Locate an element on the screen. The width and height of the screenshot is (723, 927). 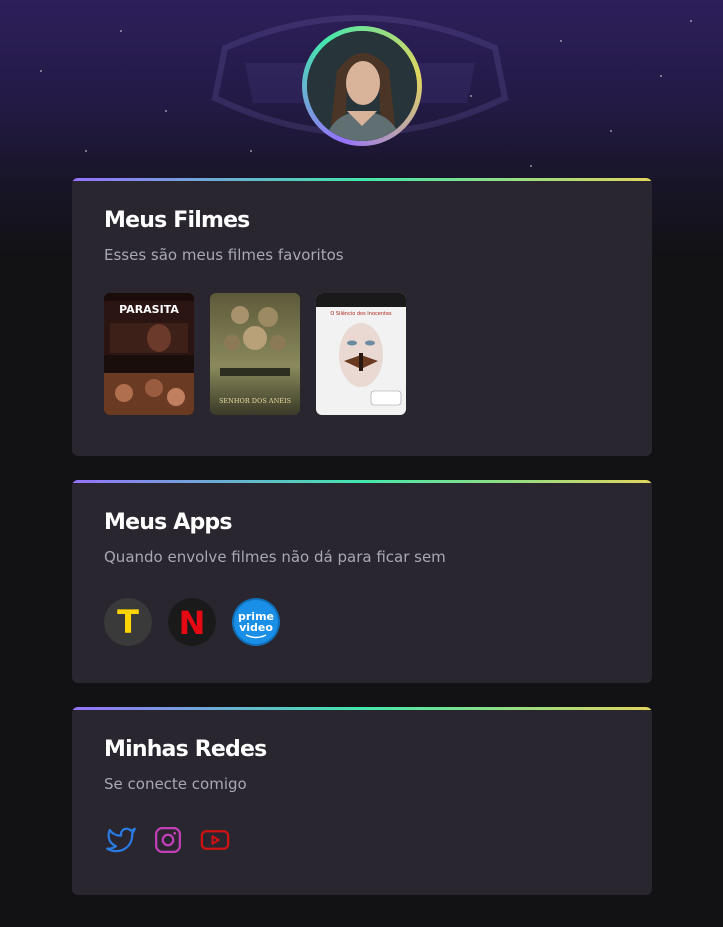
youtube-link is located at coordinates (215, 840).